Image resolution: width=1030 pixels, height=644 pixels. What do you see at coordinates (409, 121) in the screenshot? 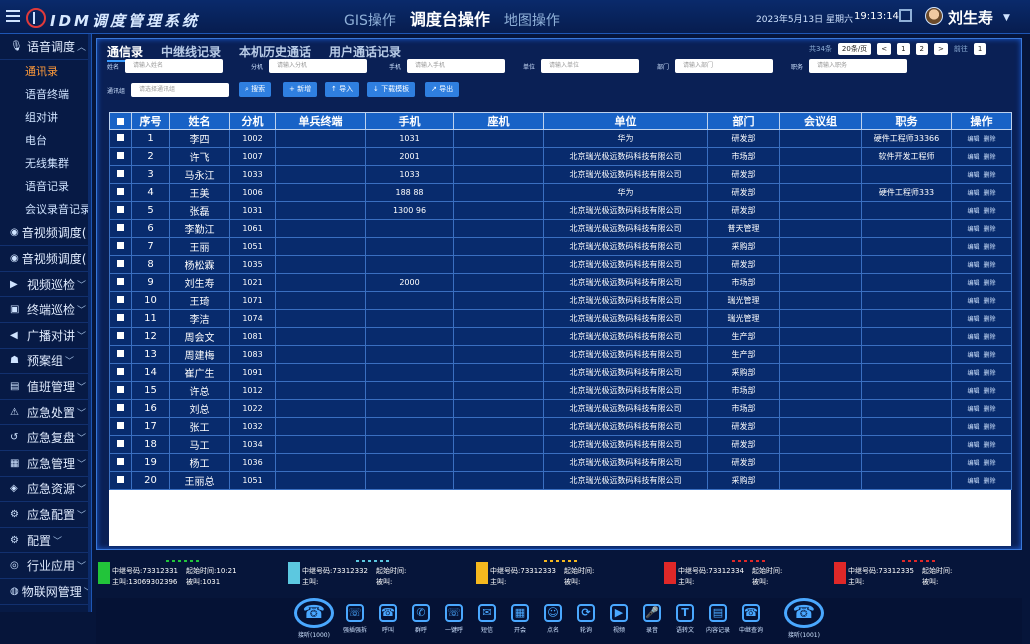
I see `col-mobile: 手机` at bounding box center [409, 121].